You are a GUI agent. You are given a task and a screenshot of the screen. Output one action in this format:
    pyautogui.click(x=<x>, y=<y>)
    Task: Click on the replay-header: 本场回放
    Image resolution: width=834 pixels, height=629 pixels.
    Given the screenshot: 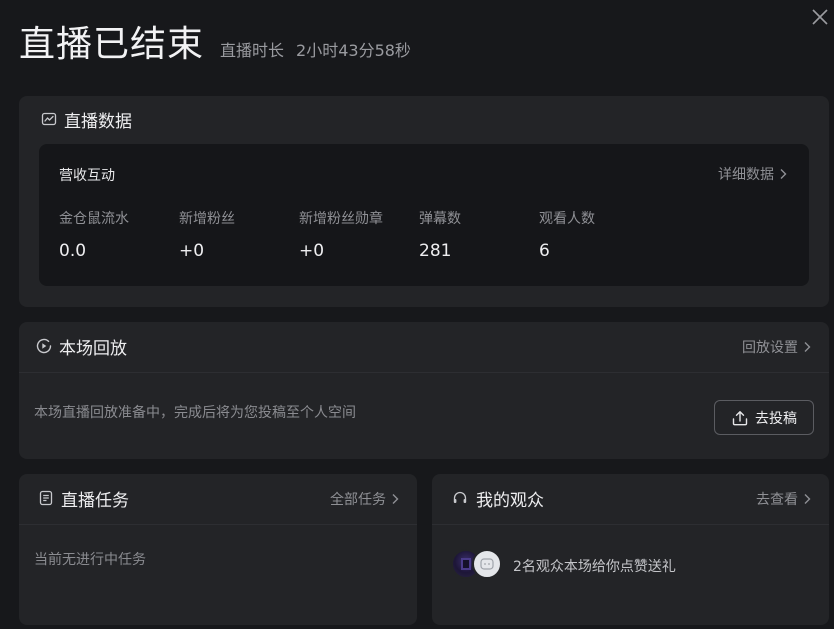 What is the action you would take?
    pyautogui.click(x=81, y=346)
    